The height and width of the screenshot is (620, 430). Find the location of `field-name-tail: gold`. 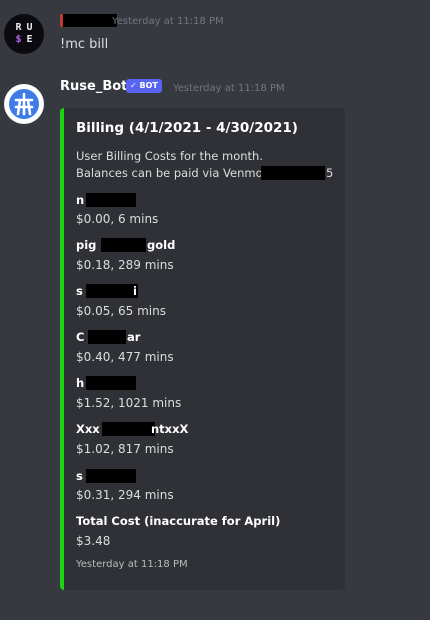

field-name-tail: gold is located at coordinates (161, 245).